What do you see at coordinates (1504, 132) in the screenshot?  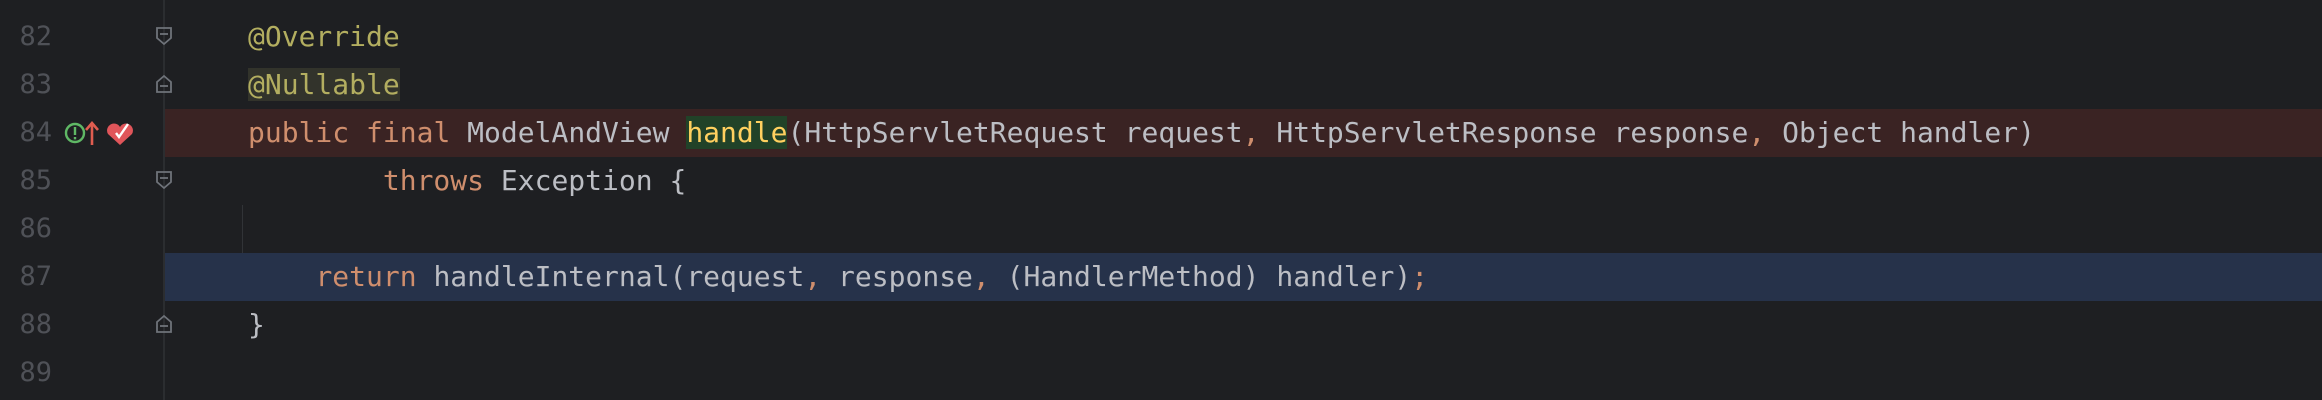 I see `parameters-part-2: HttpServletResponse response` at bounding box center [1504, 132].